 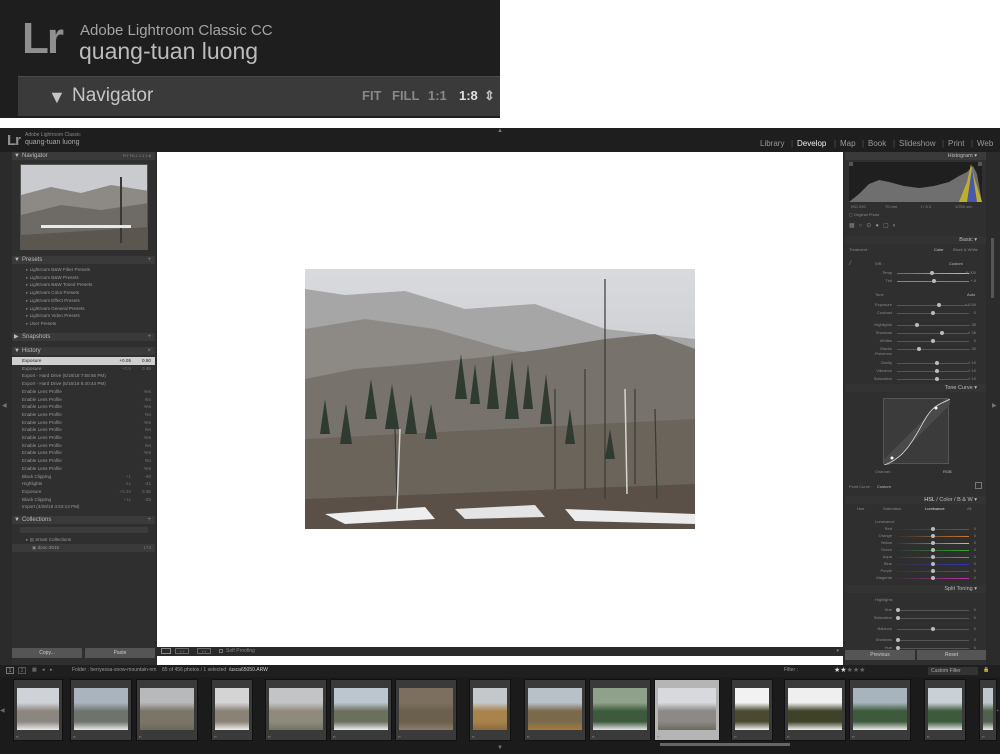 I want to click on basic-header: Basic ▾, so click(x=915, y=240).